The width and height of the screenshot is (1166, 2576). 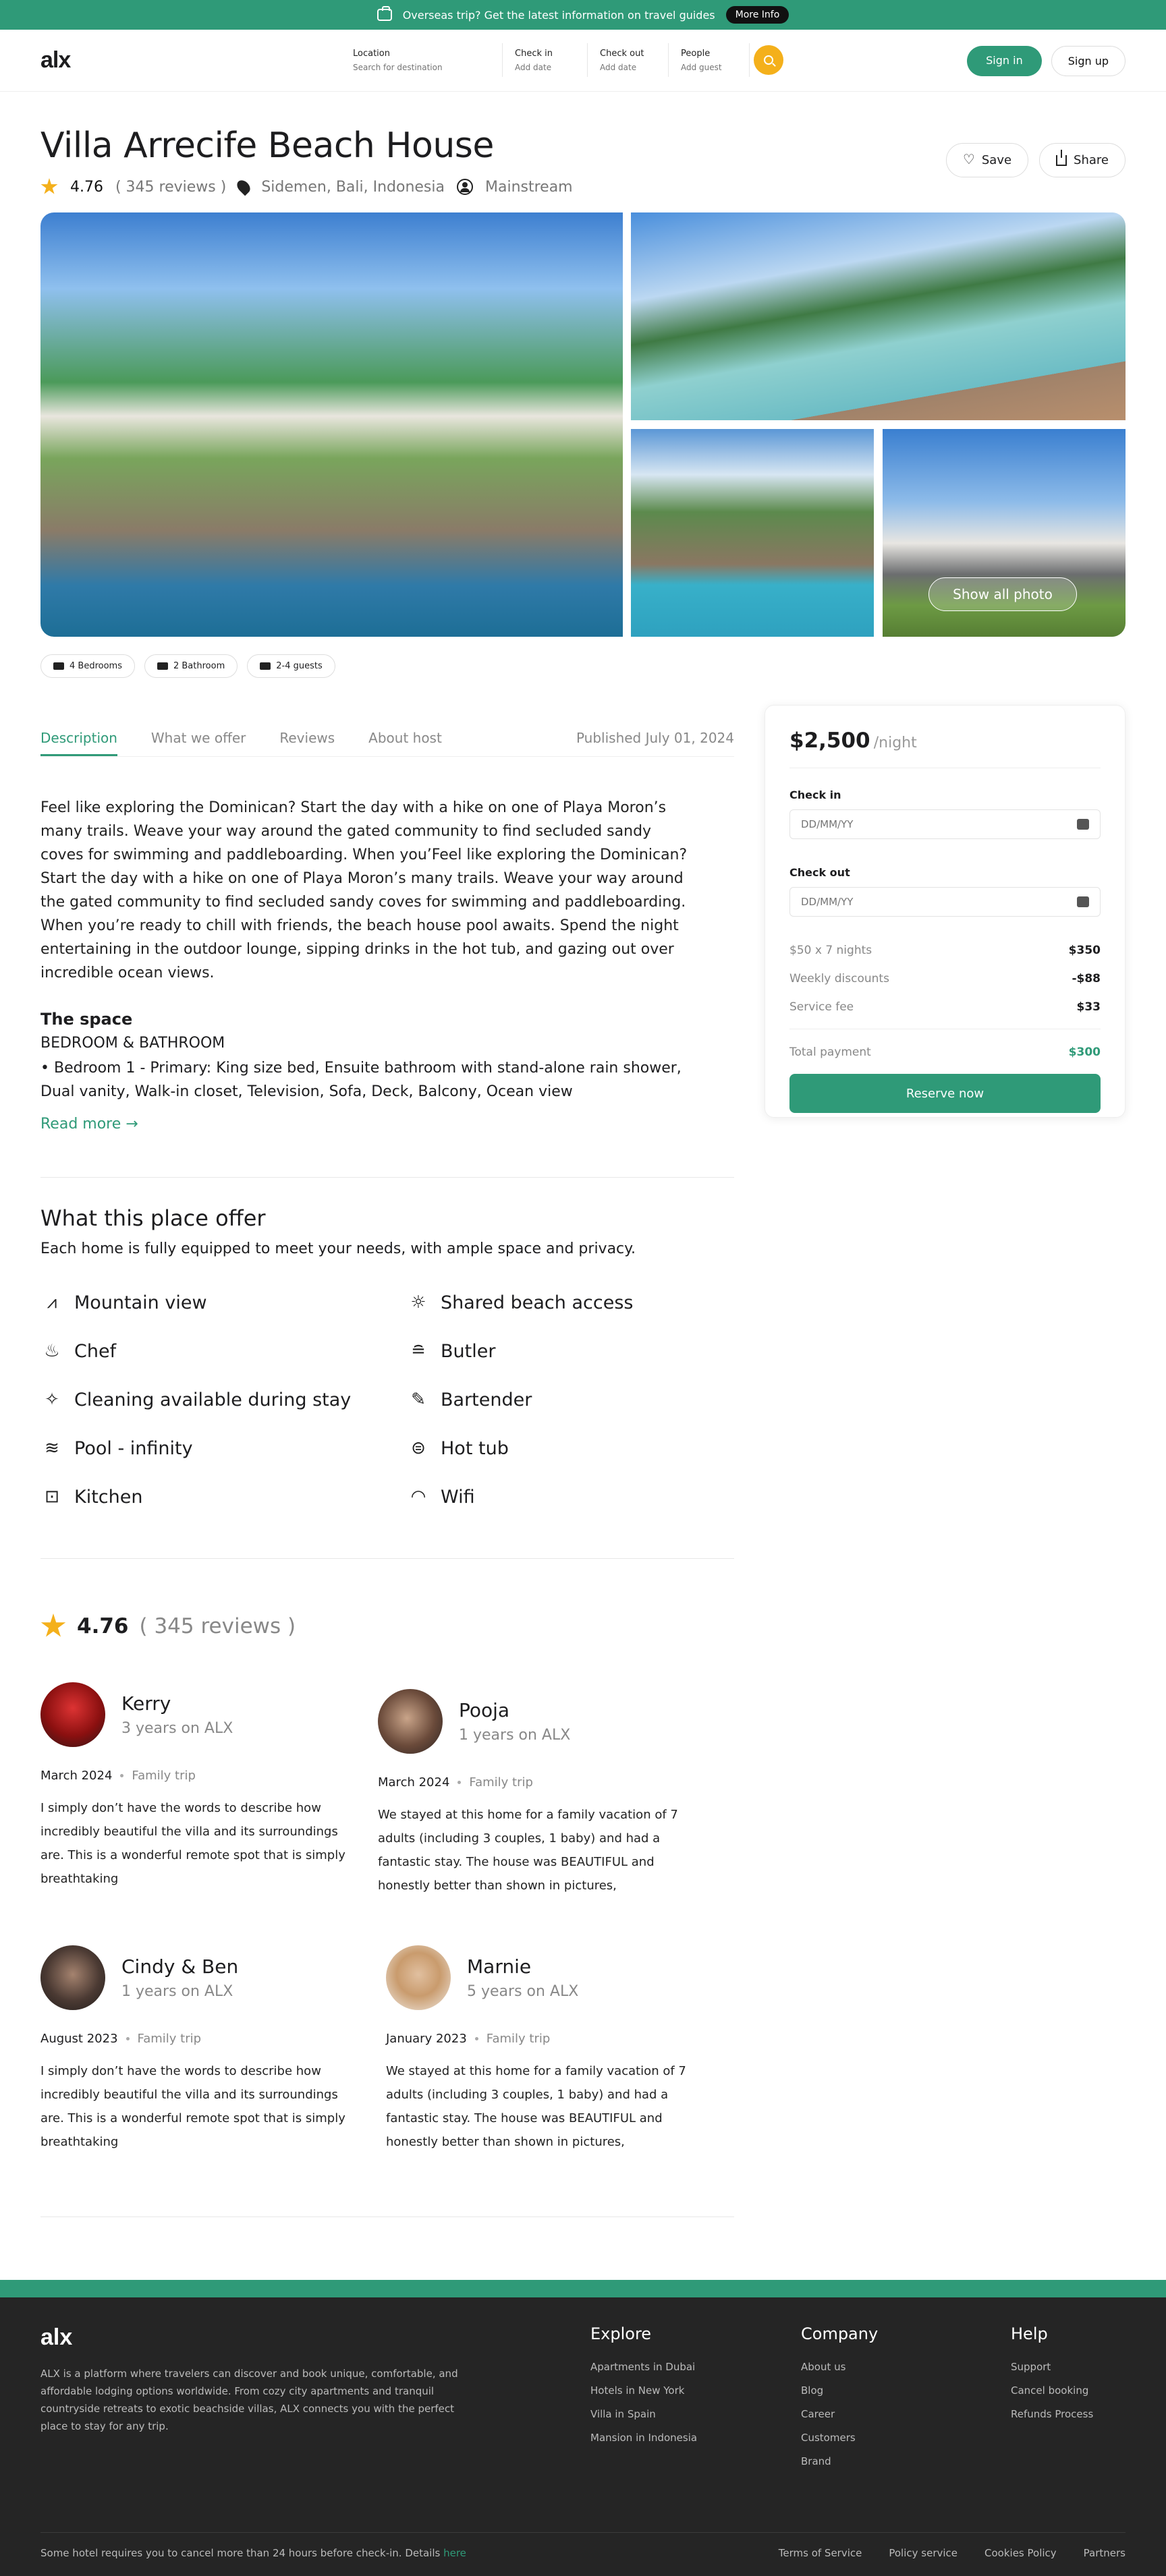 I want to click on review-date: August 2023, so click(x=79, y=2039).